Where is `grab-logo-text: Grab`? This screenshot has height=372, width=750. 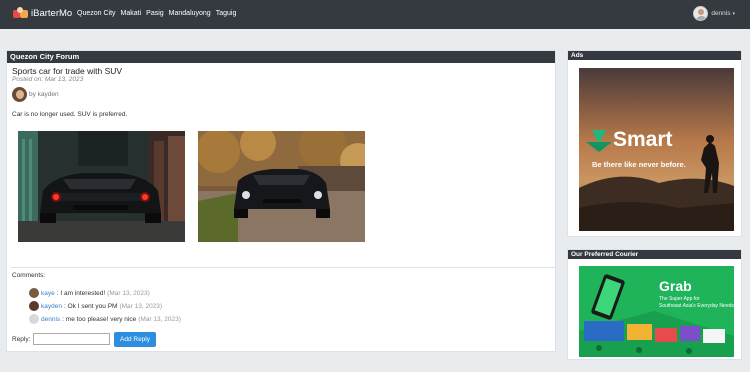 grab-logo-text: Grab is located at coordinates (675, 286).